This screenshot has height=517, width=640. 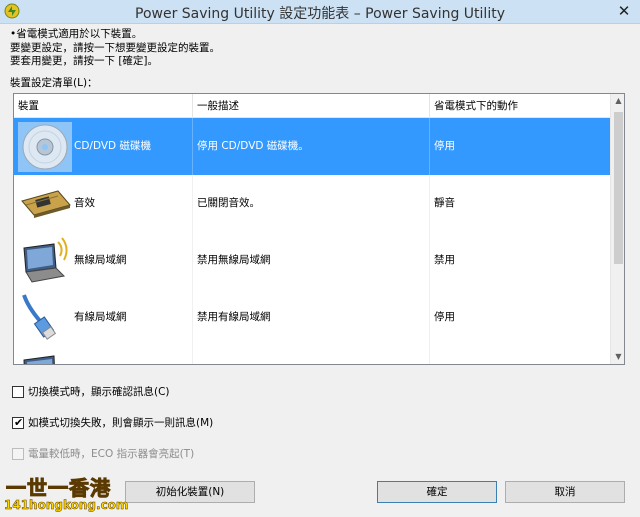 I want to click on row-device-name: 無線局域網, so click(x=100, y=260).